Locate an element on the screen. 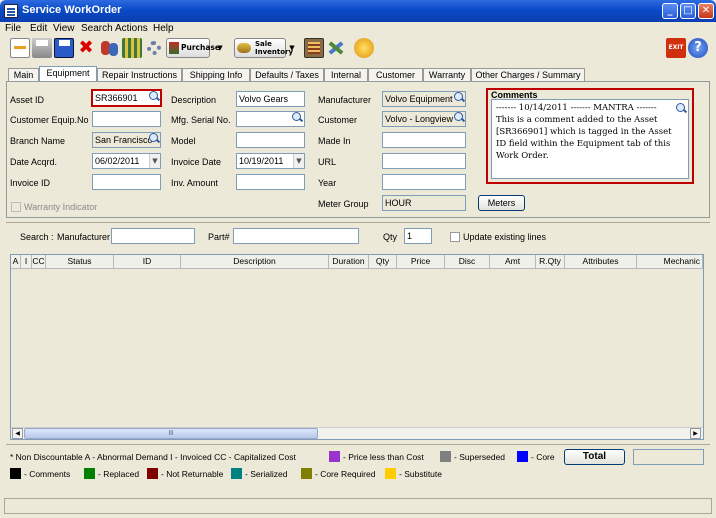 The width and height of the screenshot is (716, 518). col-id: ID is located at coordinates (147, 262).